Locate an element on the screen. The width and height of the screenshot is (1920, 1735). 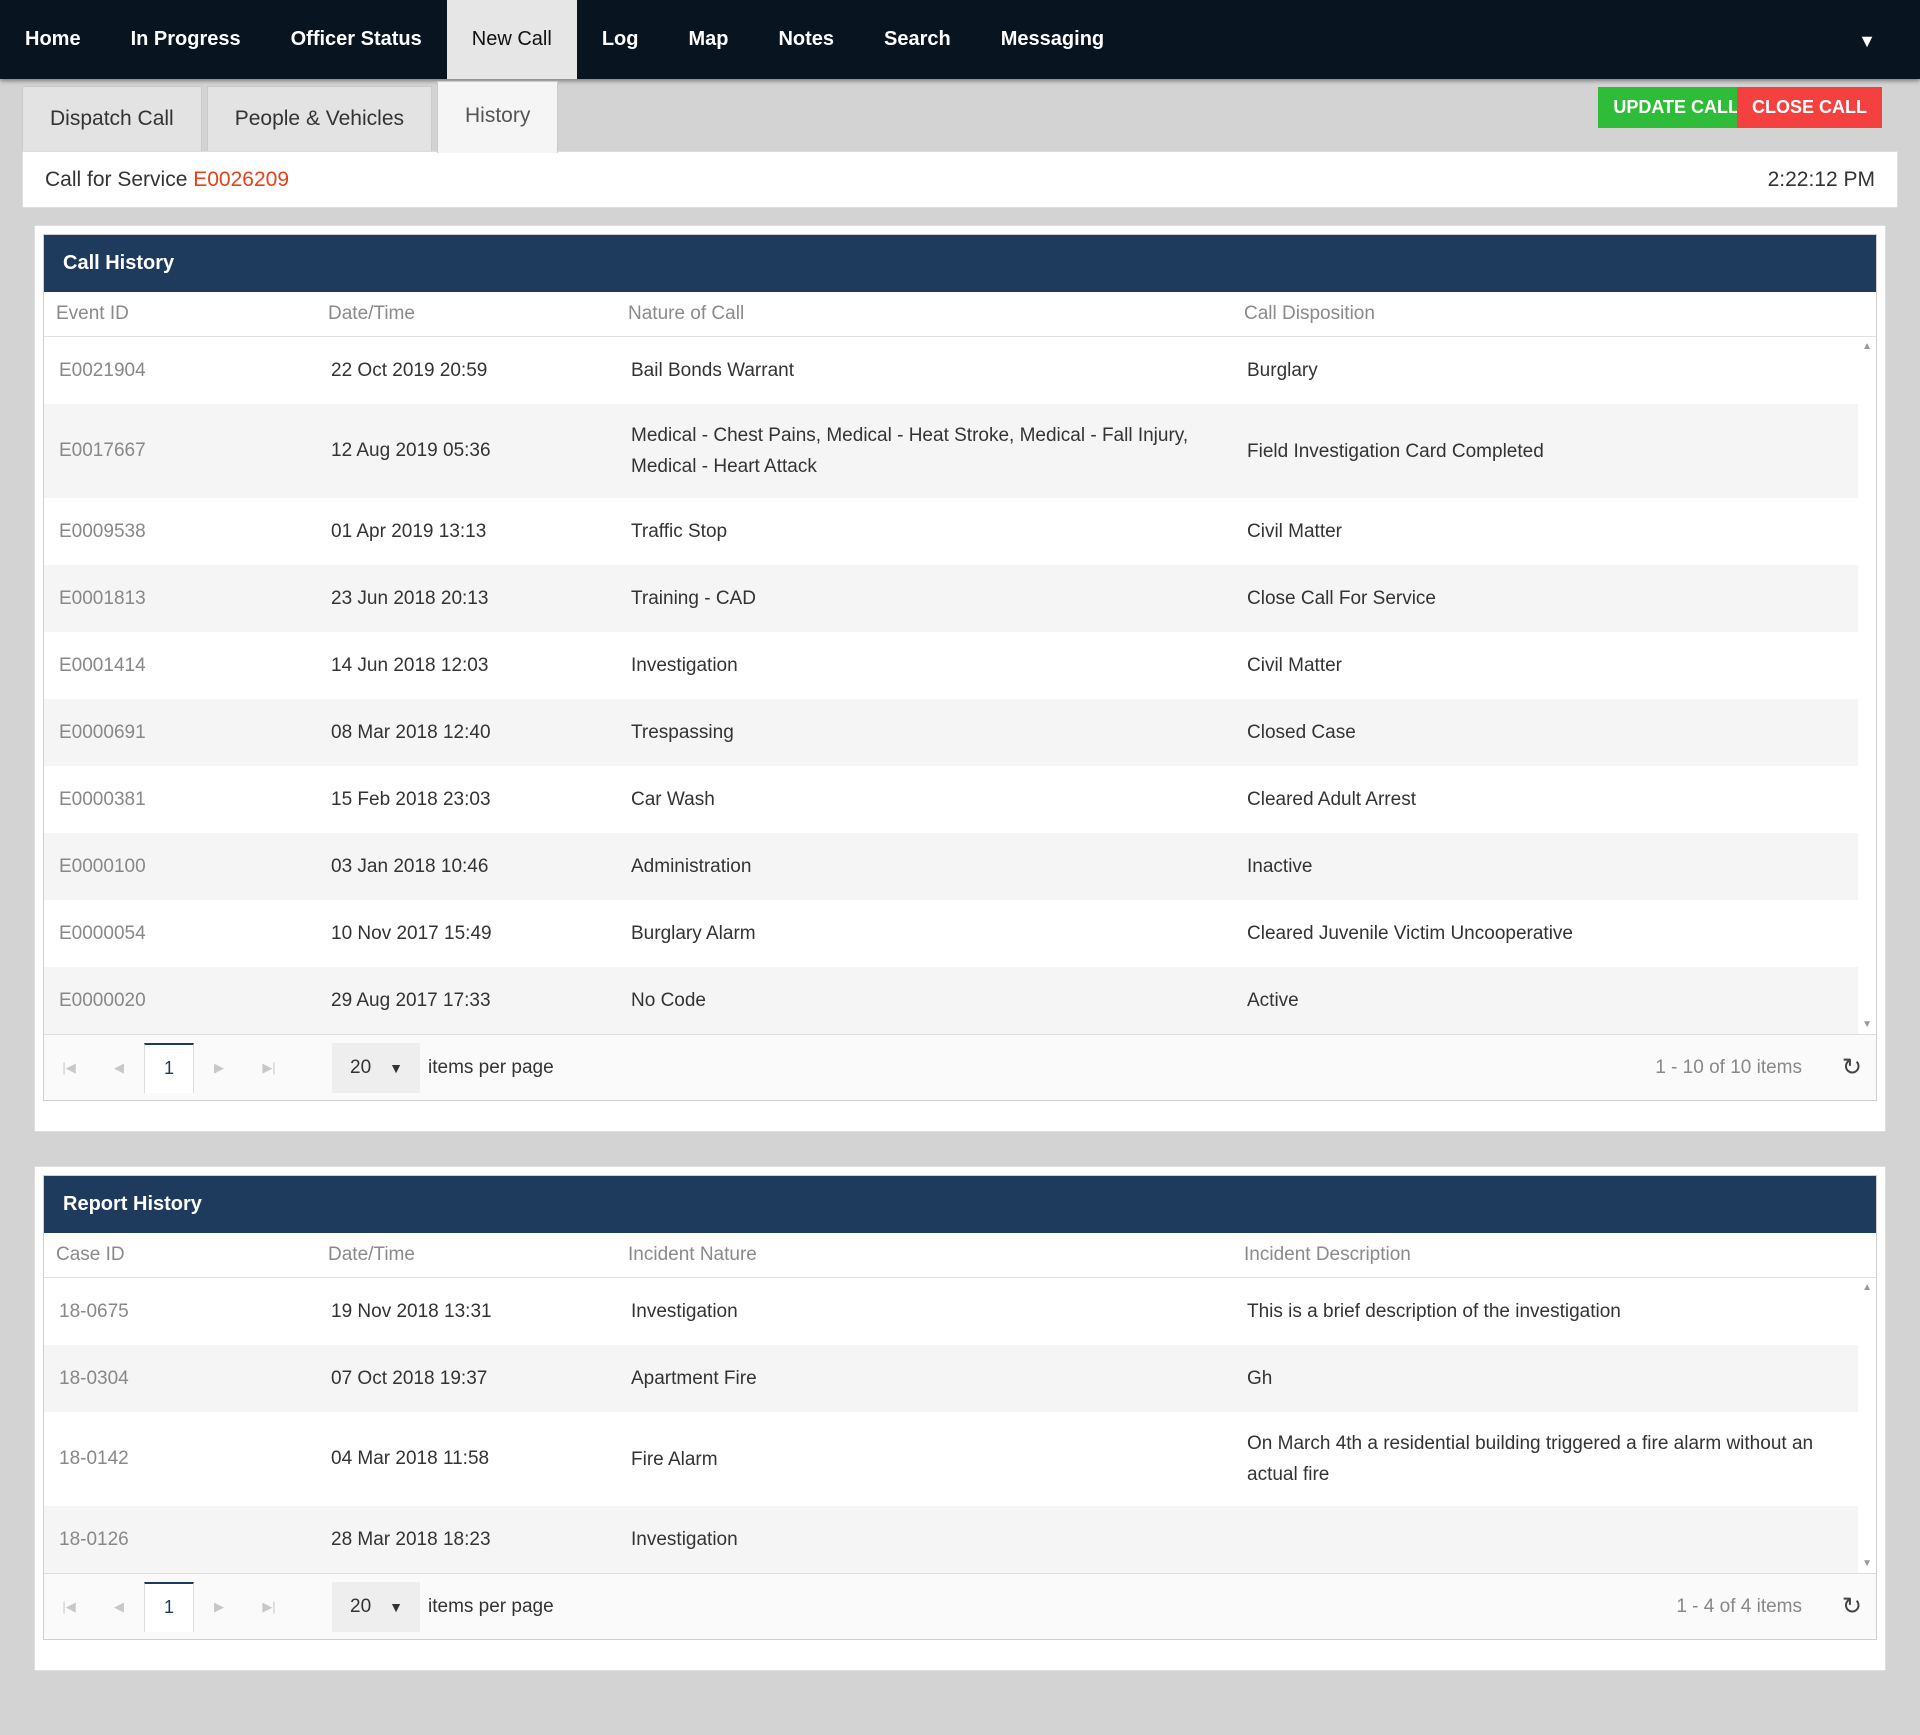
cell-datetime: 14 Jun 2018 12:03 is located at coordinates (410, 665).